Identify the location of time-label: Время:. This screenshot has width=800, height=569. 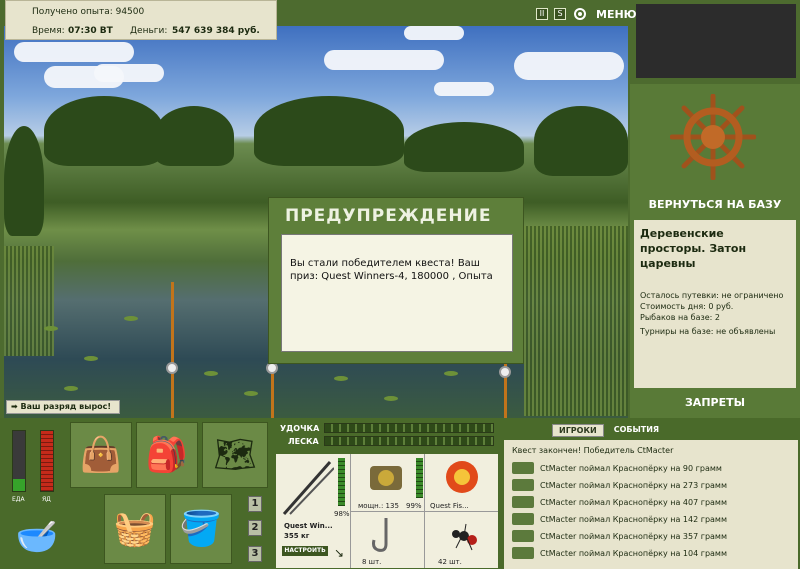
(48, 31).